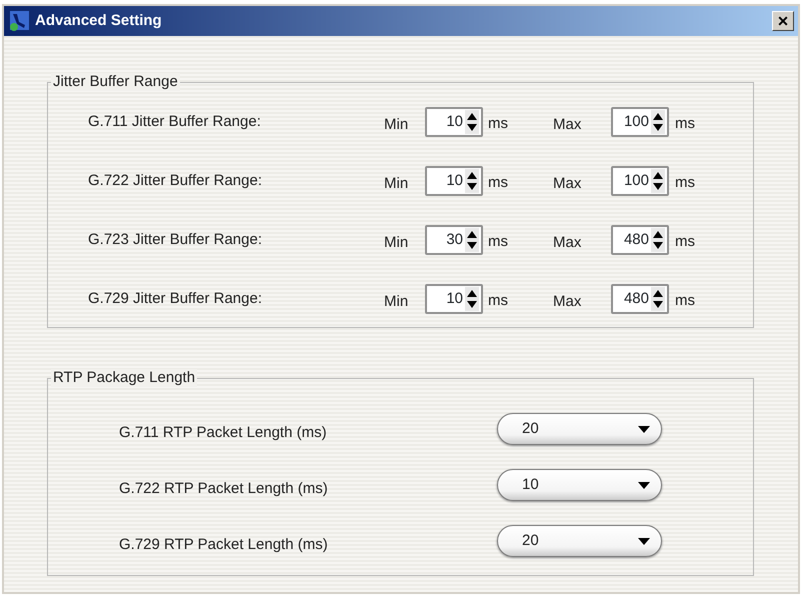 The image size is (804, 597). Describe the element at coordinates (224, 488) in the screenshot. I see `row-label: G.722 RTP Packet Length (ms)` at that location.